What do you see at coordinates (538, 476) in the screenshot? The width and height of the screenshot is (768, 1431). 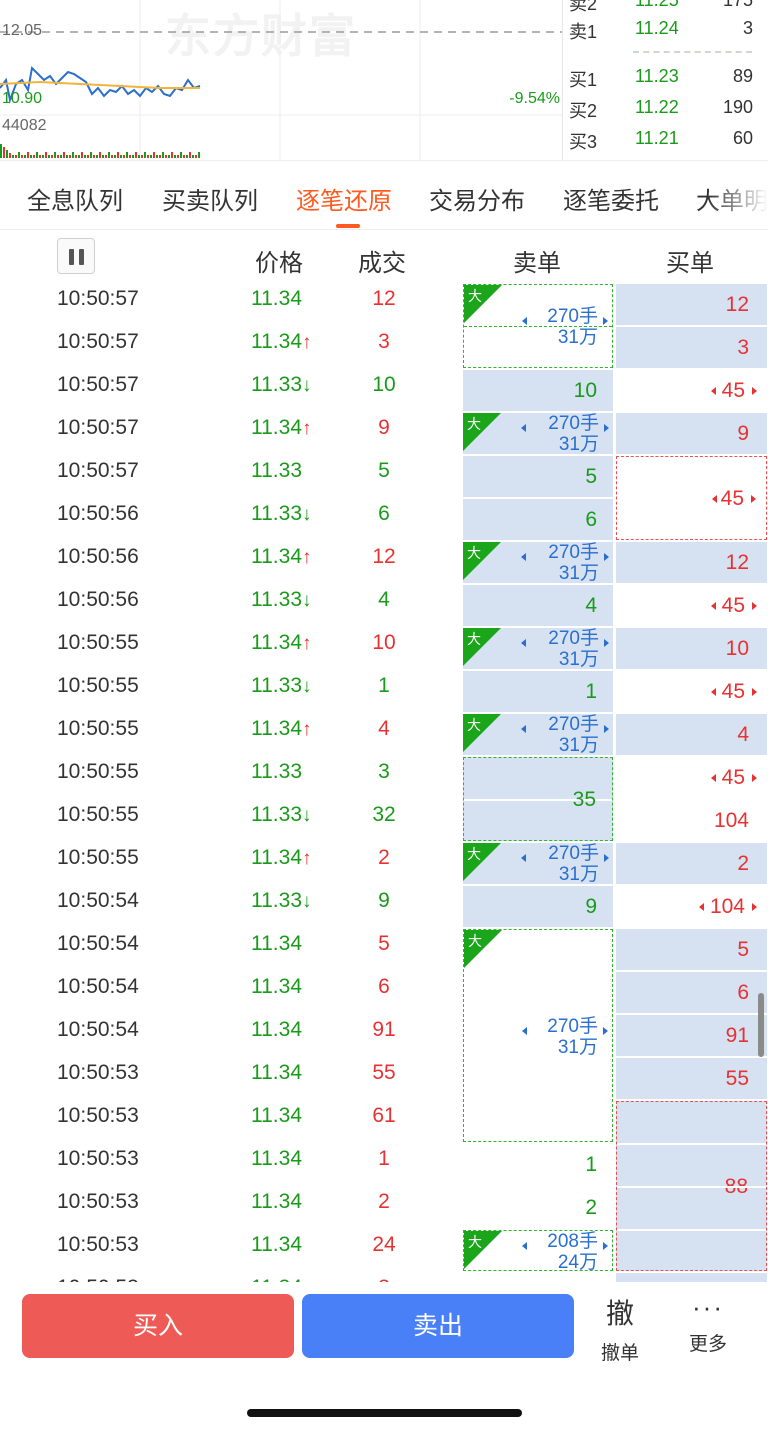 I see `sell-order-cell: 5` at bounding box center [538, 476].